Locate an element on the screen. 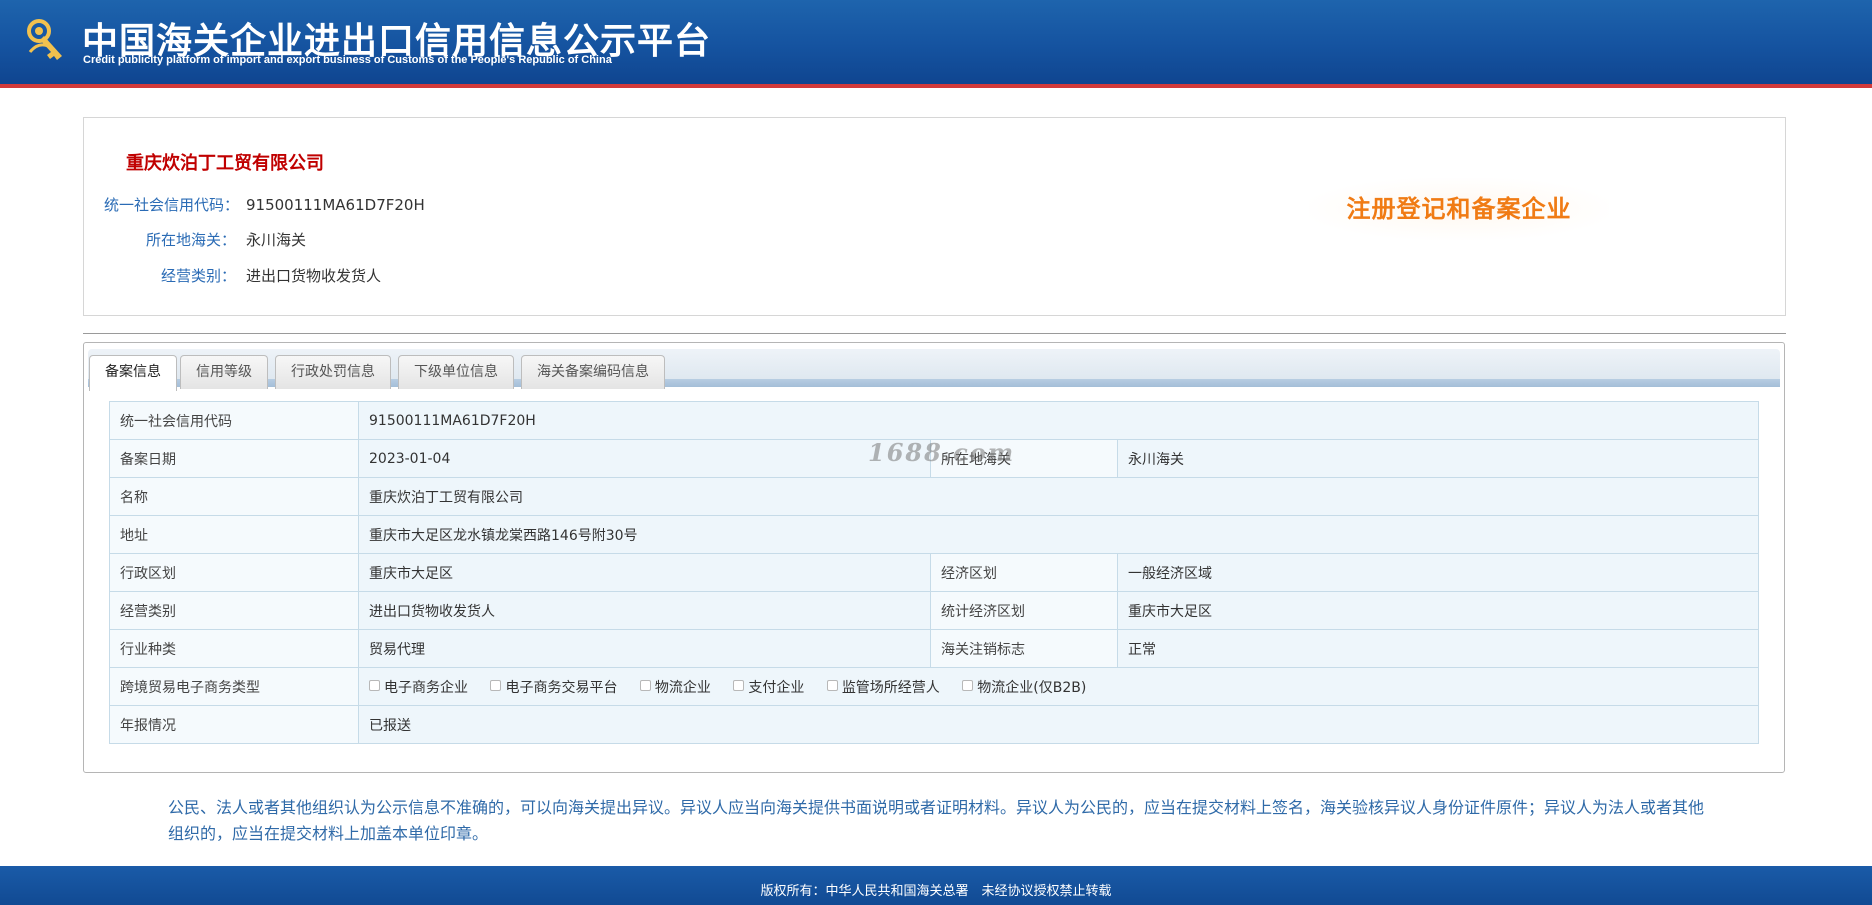  table-row: 行政区划 重庆市大足区 经济区划 一般经济区域 is located at coordinates (934, 572).